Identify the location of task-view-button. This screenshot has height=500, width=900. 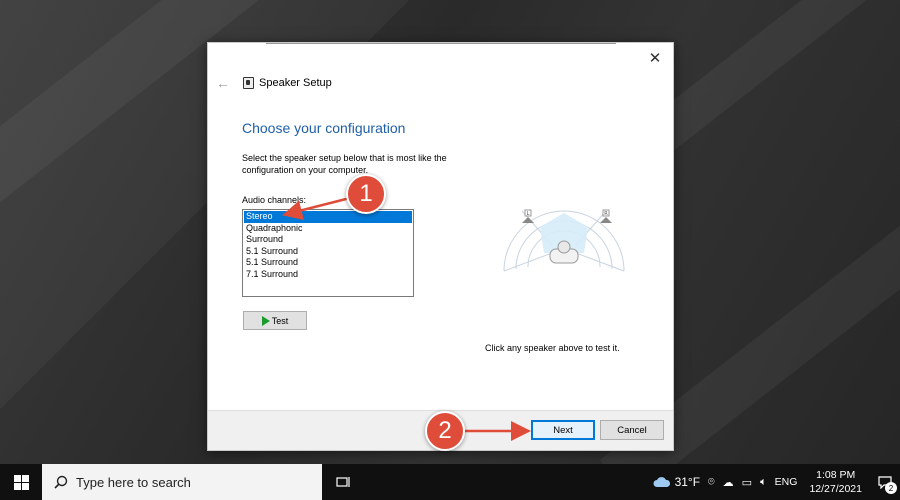
(344, 482).